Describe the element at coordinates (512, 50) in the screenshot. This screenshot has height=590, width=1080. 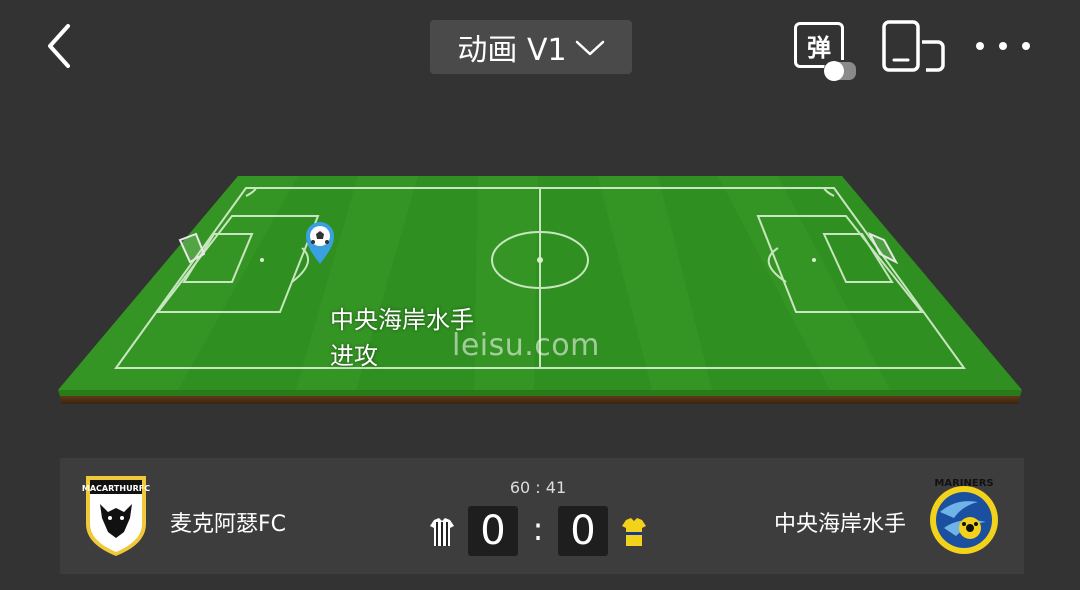
I see `animation-version-label: 动画 V1` at that location.